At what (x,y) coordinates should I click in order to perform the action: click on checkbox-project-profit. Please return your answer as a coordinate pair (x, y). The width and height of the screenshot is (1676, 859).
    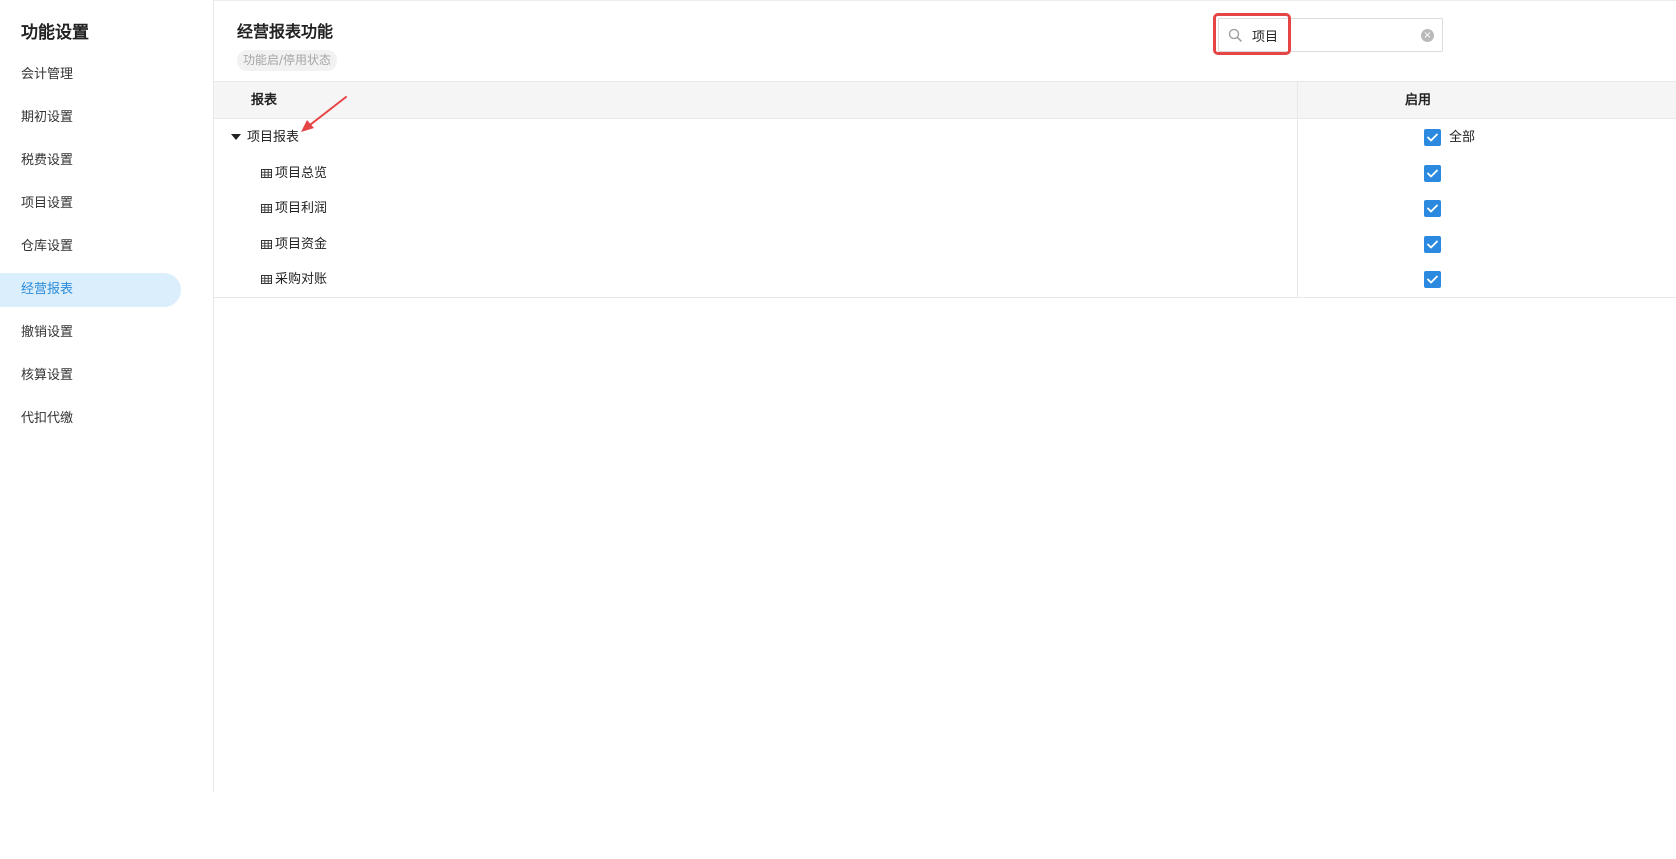
    Looking at the image, I should click on (1432, 208).